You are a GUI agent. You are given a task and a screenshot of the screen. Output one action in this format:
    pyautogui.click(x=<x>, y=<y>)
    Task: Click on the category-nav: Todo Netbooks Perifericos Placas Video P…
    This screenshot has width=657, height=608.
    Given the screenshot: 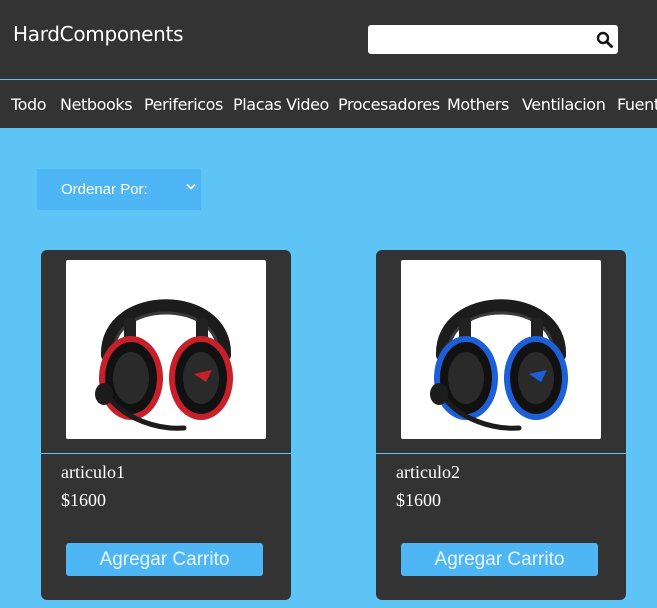 What is the action you would take?
    pyautogui.click(x=328, y=104)
    